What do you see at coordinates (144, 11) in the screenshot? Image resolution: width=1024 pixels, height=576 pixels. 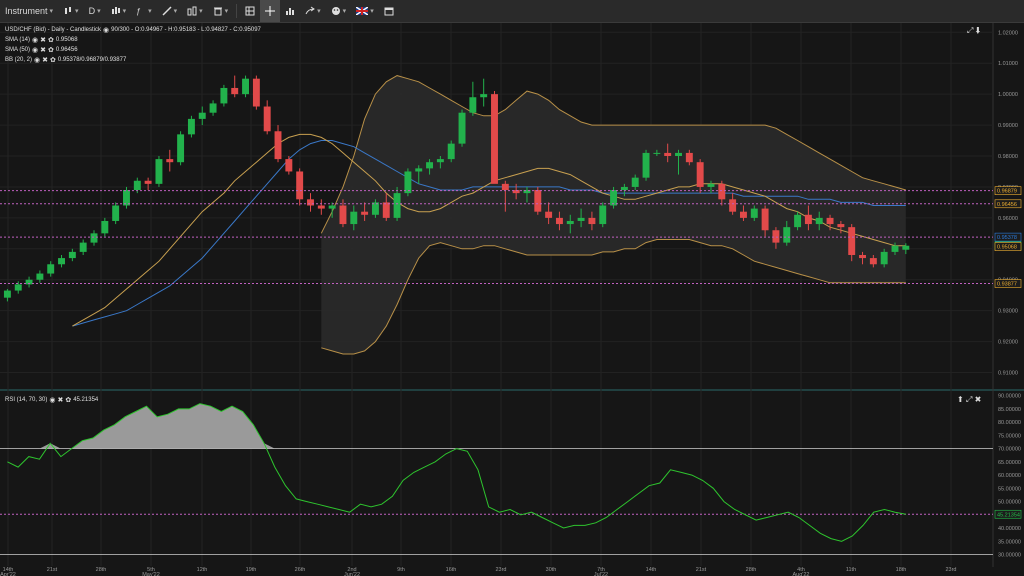 I see `indicators-button: ƒ ▾` at bounding box center [144, 11].